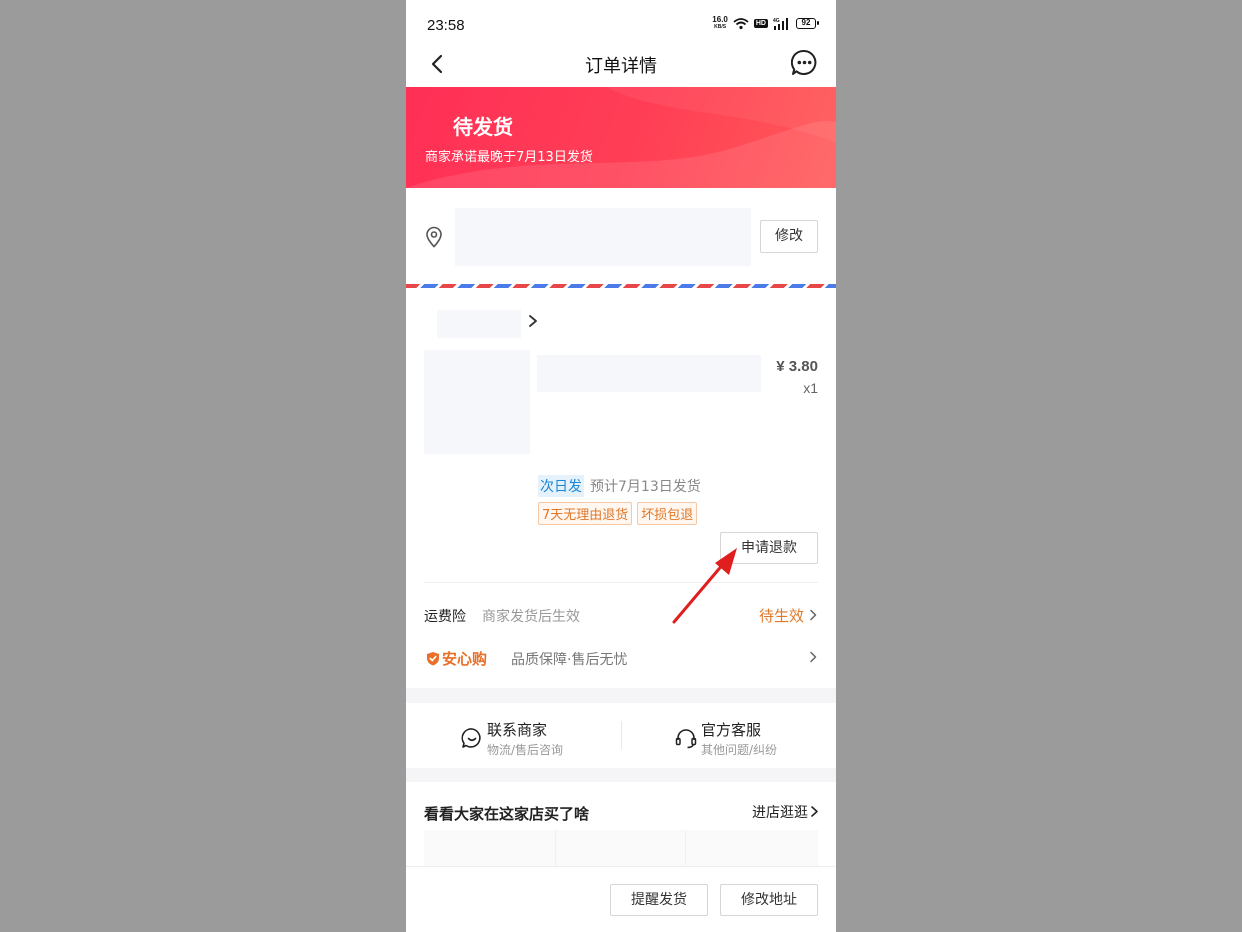  What do you see at coordinates (621, 286) in the screenshot?
I see `airmail-divider` at bounding box center [621, 286].